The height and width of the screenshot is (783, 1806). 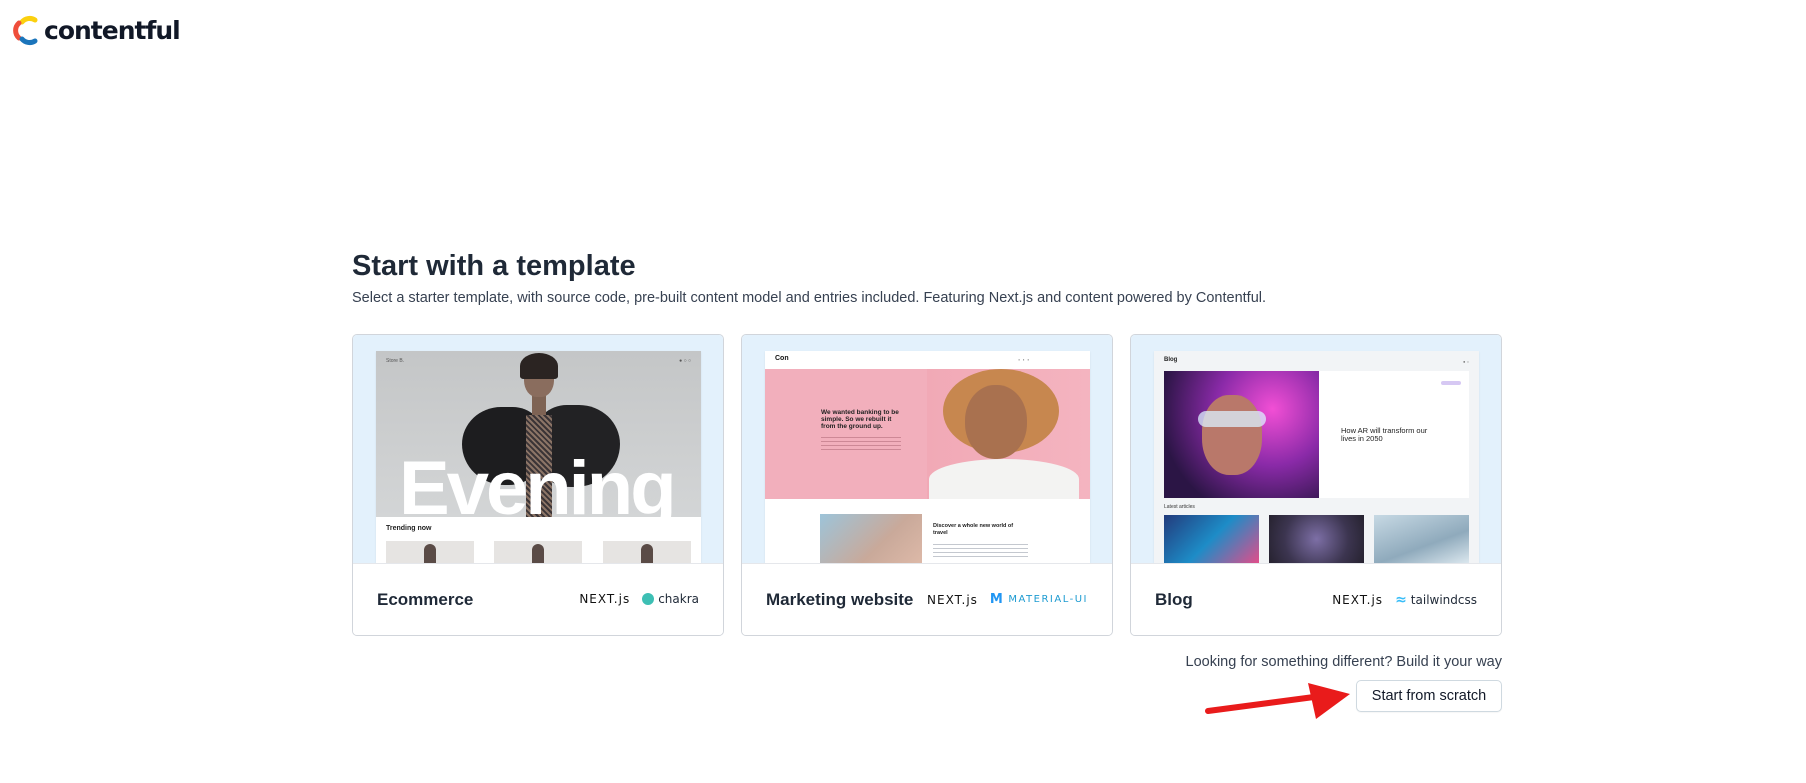 What do you see at coordinates (840, 599) in the screenshot?
I see `template-name: Marketing website` at bounding box center [840, 599].